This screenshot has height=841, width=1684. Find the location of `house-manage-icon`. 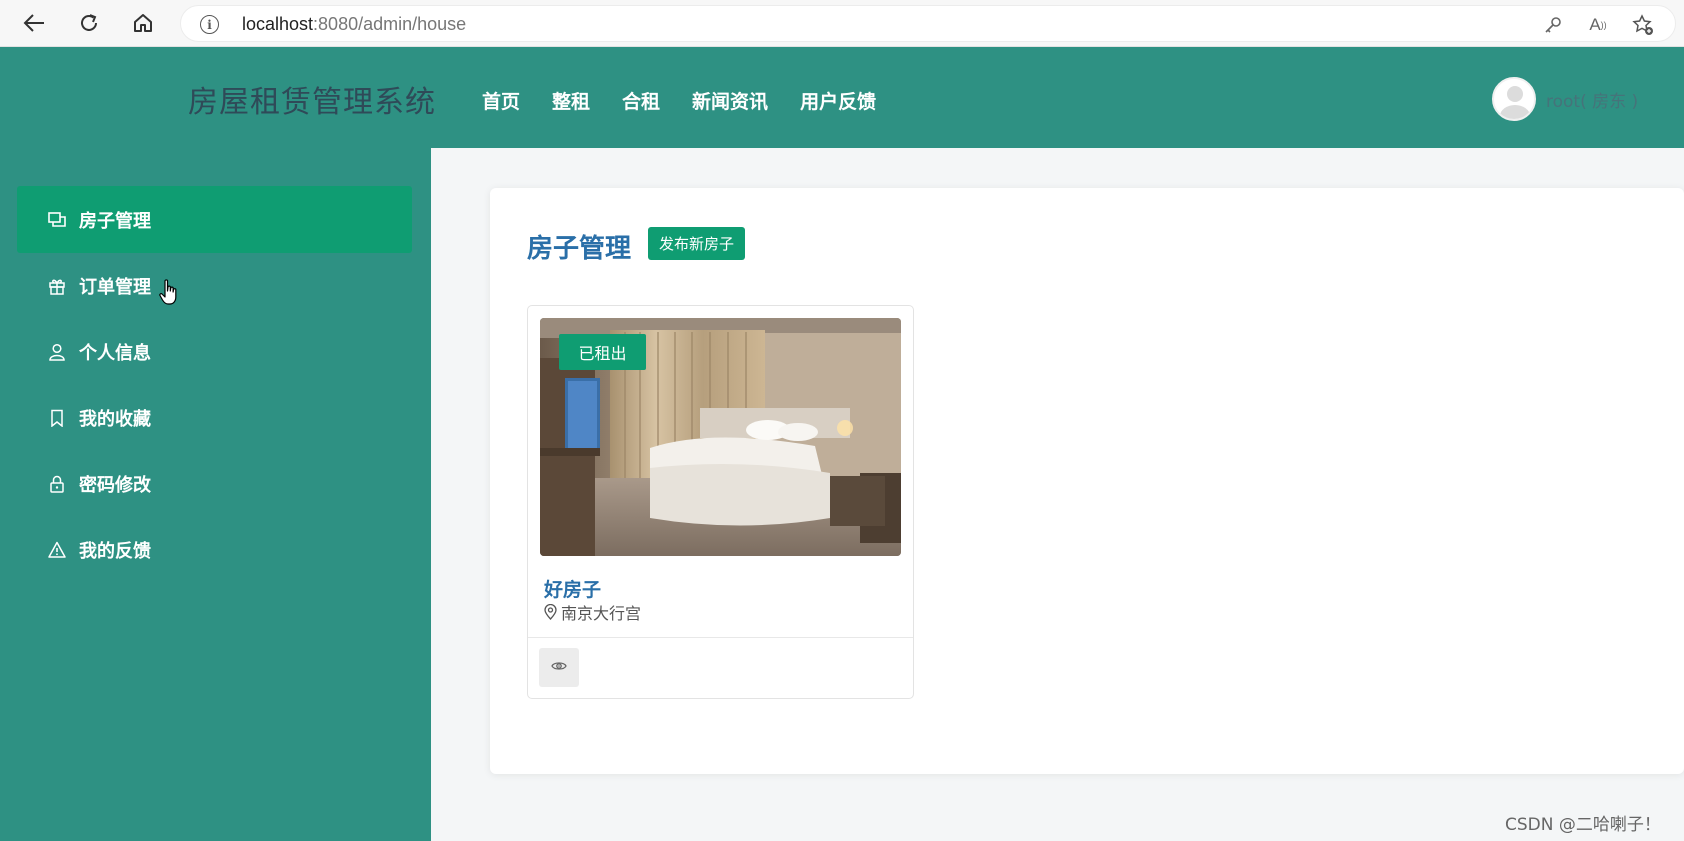

house-manage-icon is located at coordinates (57, 220).